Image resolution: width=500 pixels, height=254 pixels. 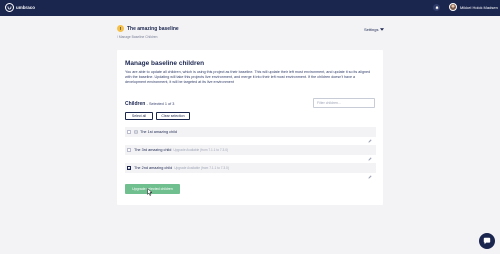 What do you see at coordinates (137, 37) in the screenshot?
I see `breadcrumb: / Manage Baseline Children` at bounding box center [137, 37].